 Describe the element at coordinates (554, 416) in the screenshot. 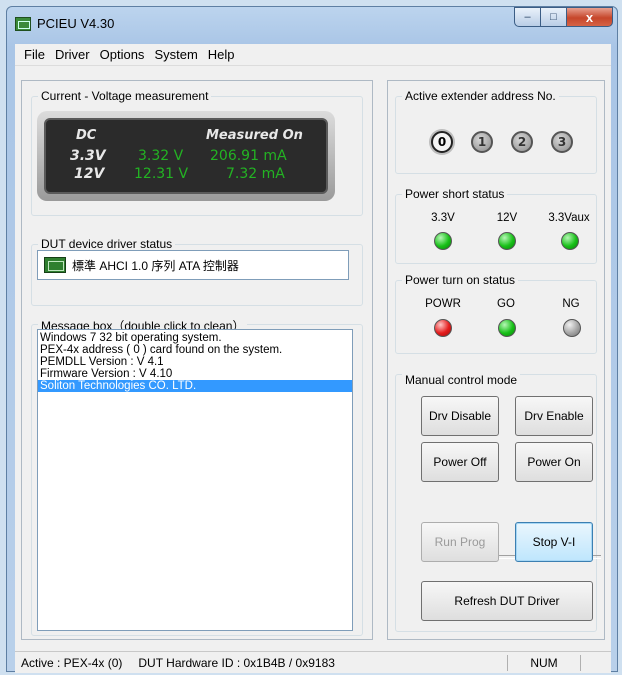

I see `drv-enable-button: Drv Enable` at that location.